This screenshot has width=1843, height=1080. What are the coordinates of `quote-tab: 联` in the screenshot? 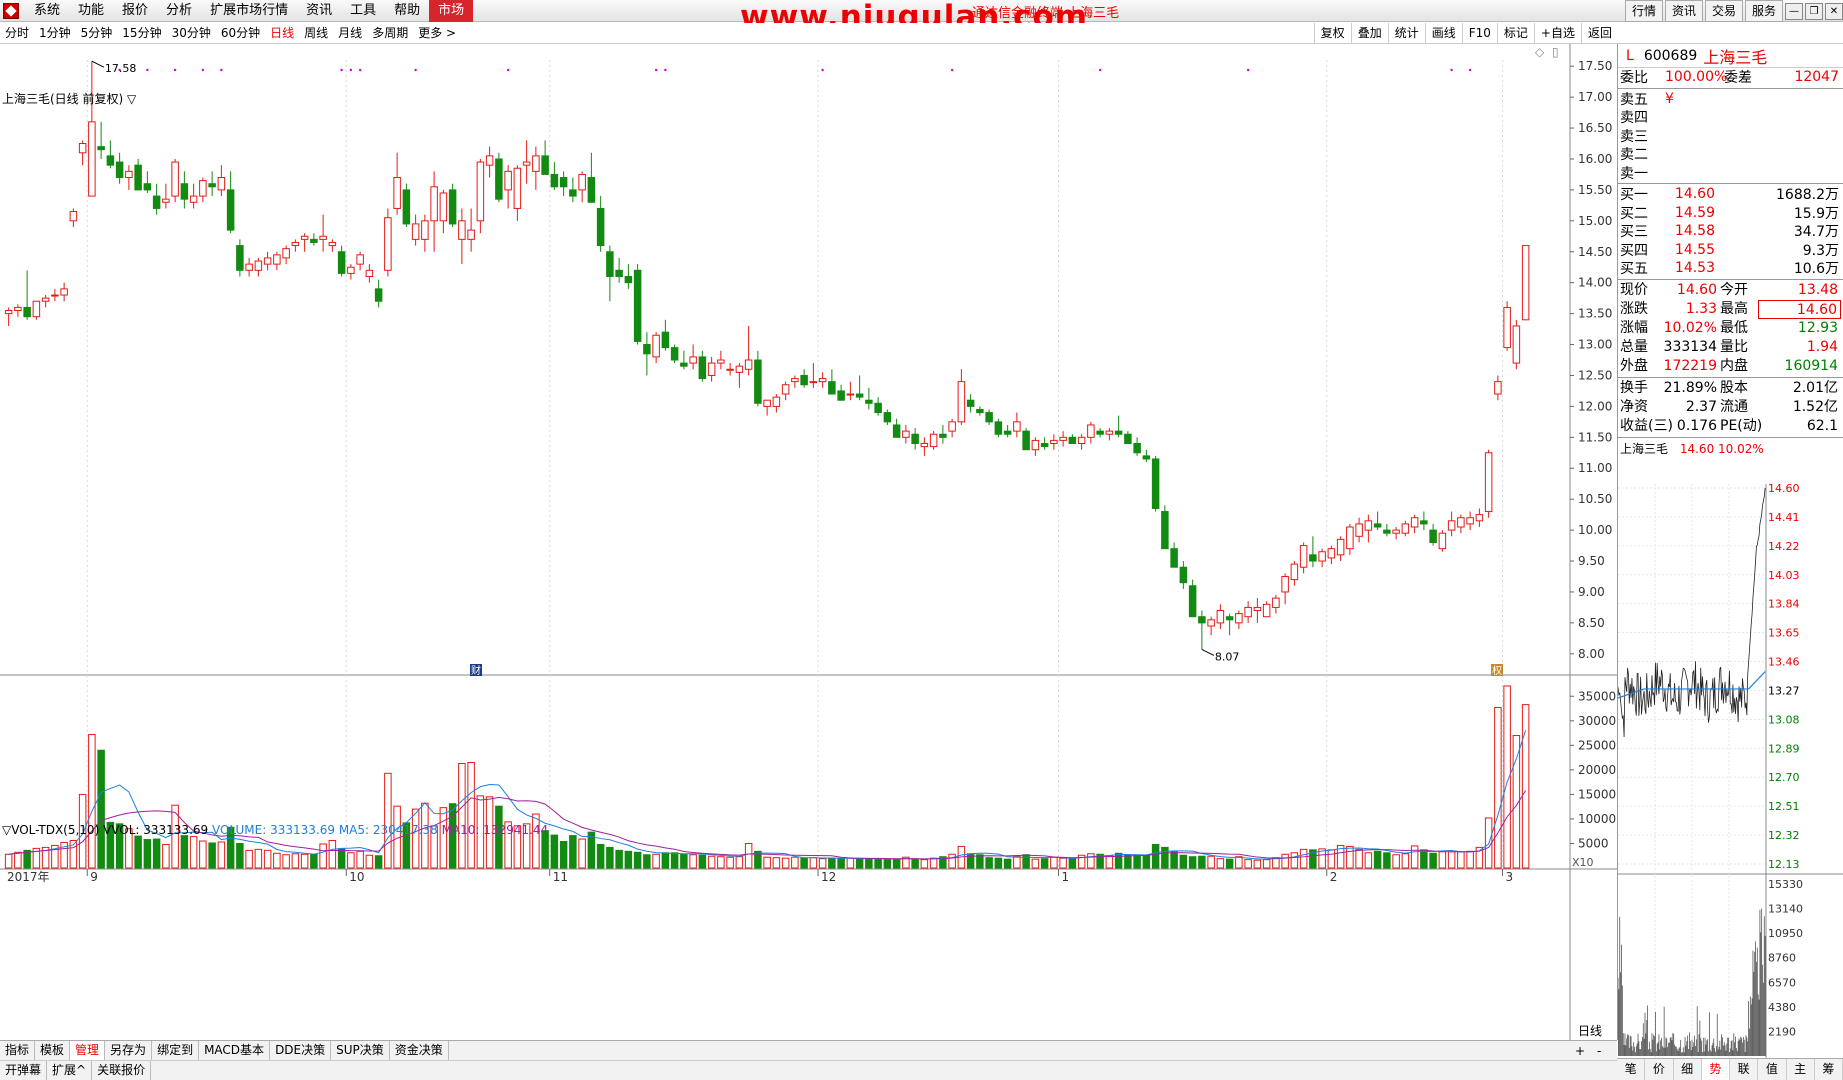 It's located at (1744, 1069).